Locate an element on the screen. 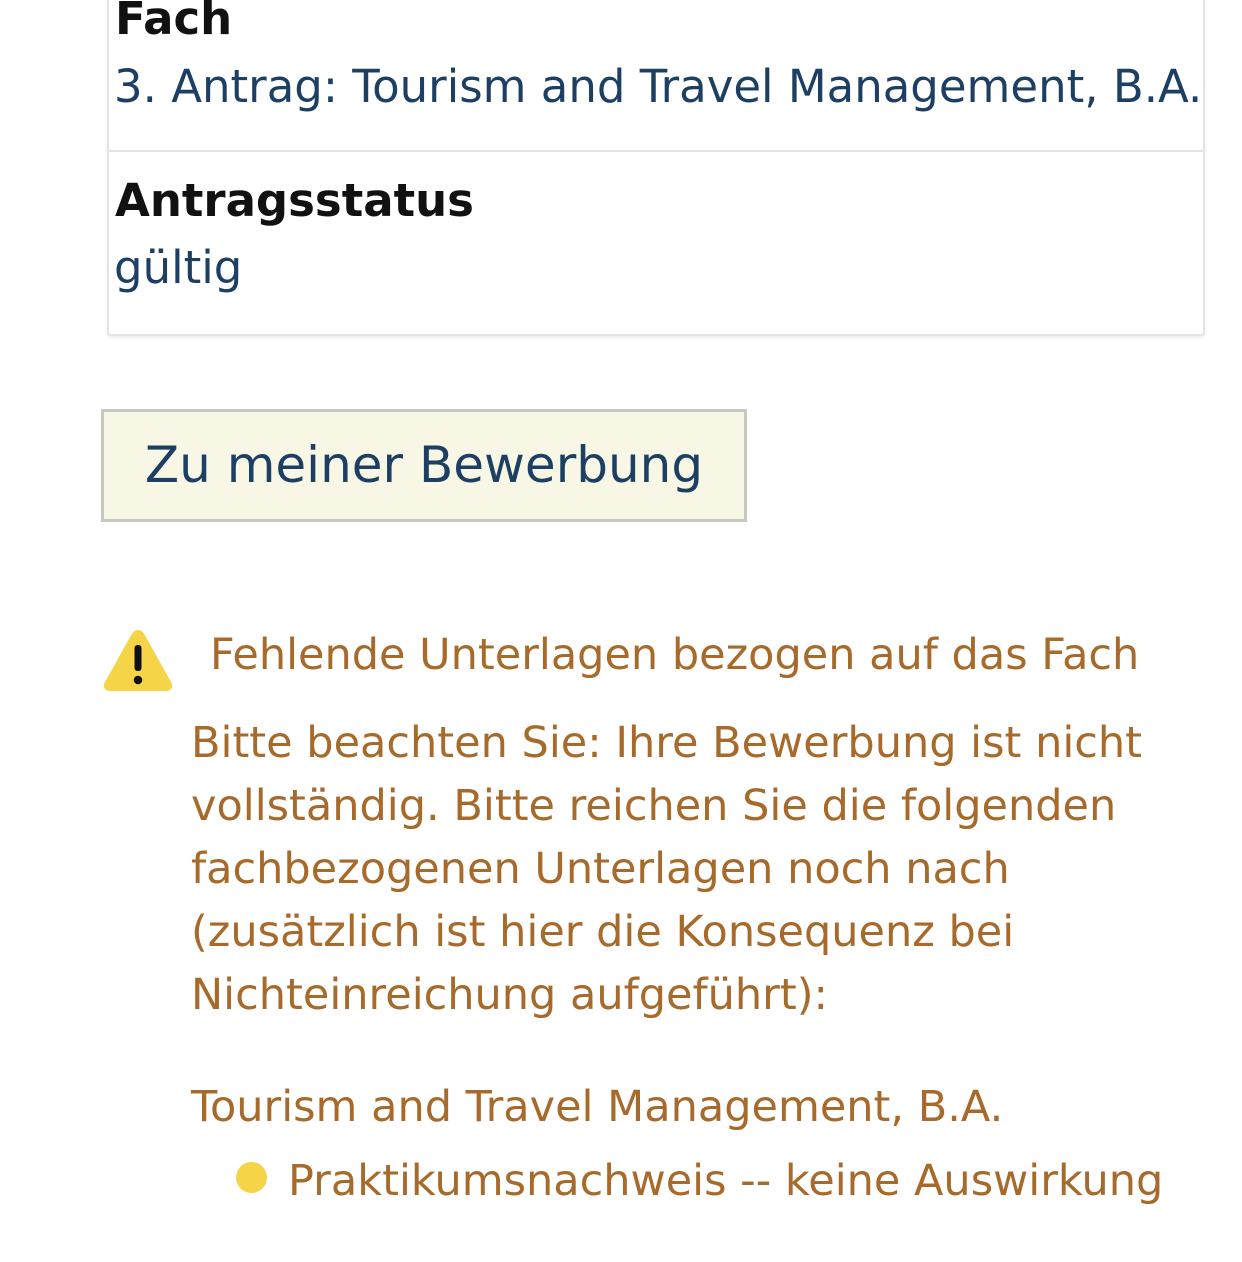  message-line: (zusätzlich ist hier die Konsequenz bei is located at coordinates (603, 932).